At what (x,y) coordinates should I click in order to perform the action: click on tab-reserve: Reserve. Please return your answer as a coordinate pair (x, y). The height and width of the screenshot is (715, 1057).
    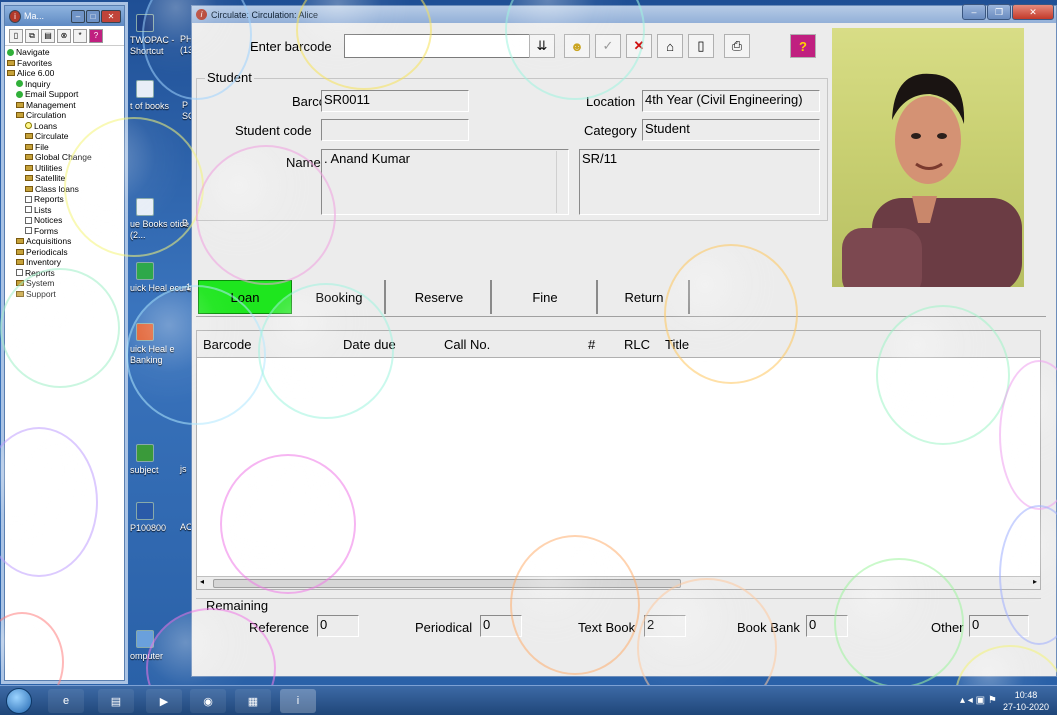
    Looking at the image, I should click on (440, 297).